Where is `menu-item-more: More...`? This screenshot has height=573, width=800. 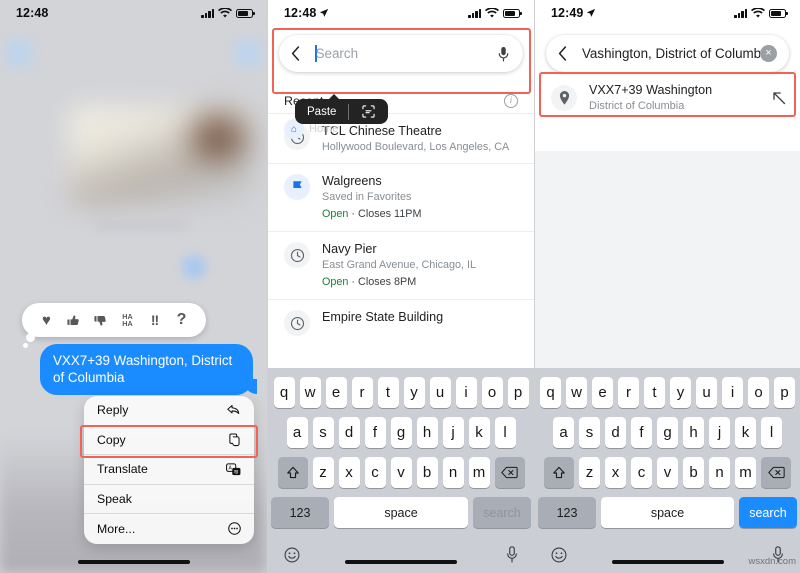 menu-item-more: More... is located at coordinates (169, 529).